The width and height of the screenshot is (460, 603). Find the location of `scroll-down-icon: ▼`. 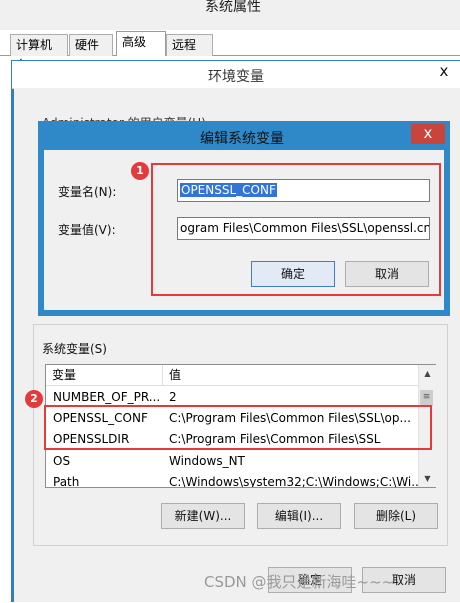

scroll-down-icon: ▼ is located at coordinates (427, 478).